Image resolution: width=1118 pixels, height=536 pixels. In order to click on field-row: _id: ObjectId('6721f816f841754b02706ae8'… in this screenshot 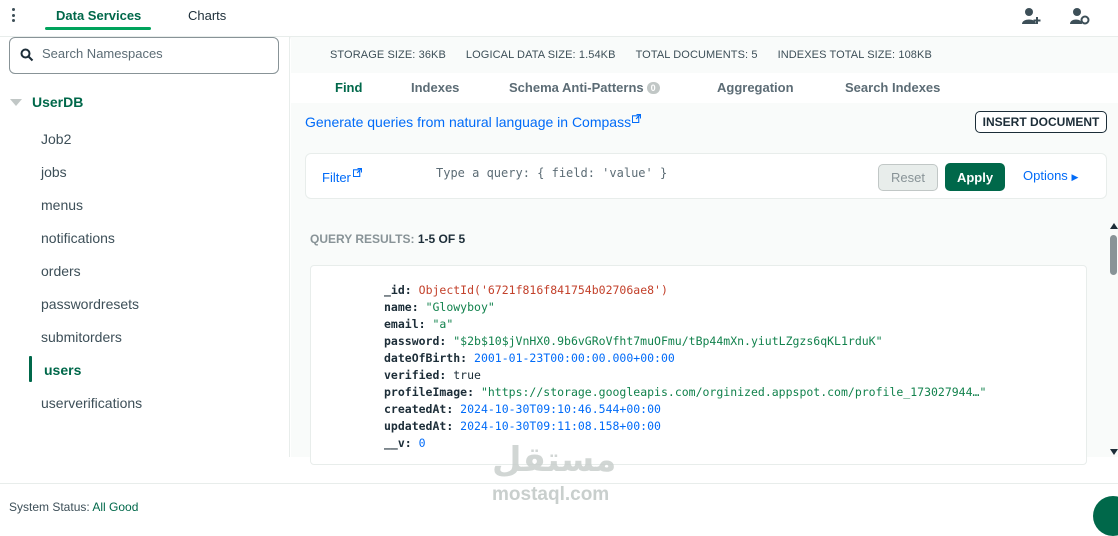, I will do `click(526, 290)`.